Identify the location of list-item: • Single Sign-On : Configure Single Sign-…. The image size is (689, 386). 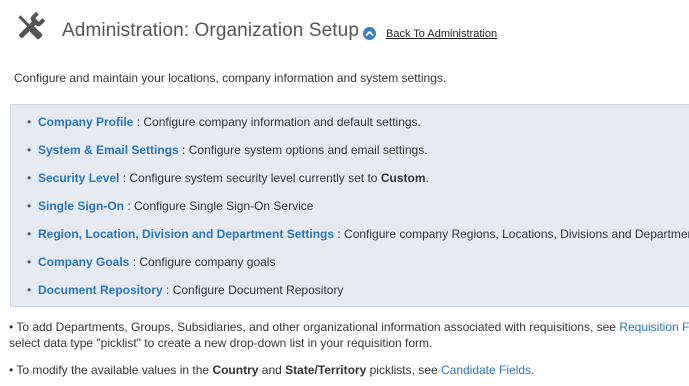
(170, 206).